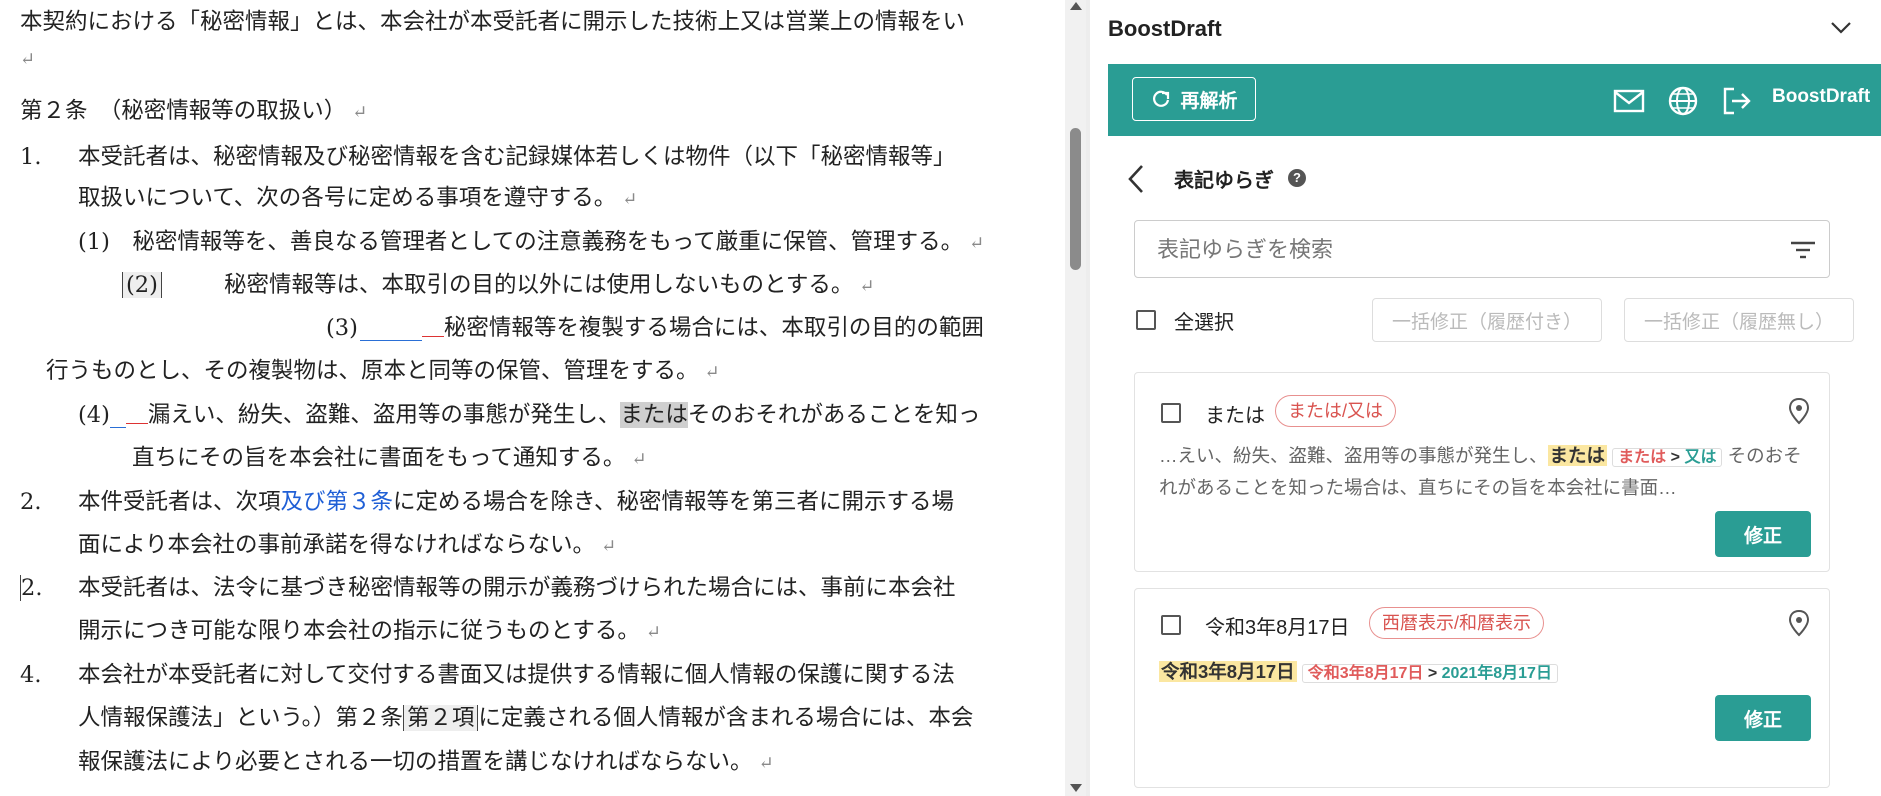  What do you see at coordinates (358, 198) in the screenshot?
I see `doc-line: 取扱いについて、次の各号に定める事項を遵守する。 ↵` at bounding box center [358, 198].